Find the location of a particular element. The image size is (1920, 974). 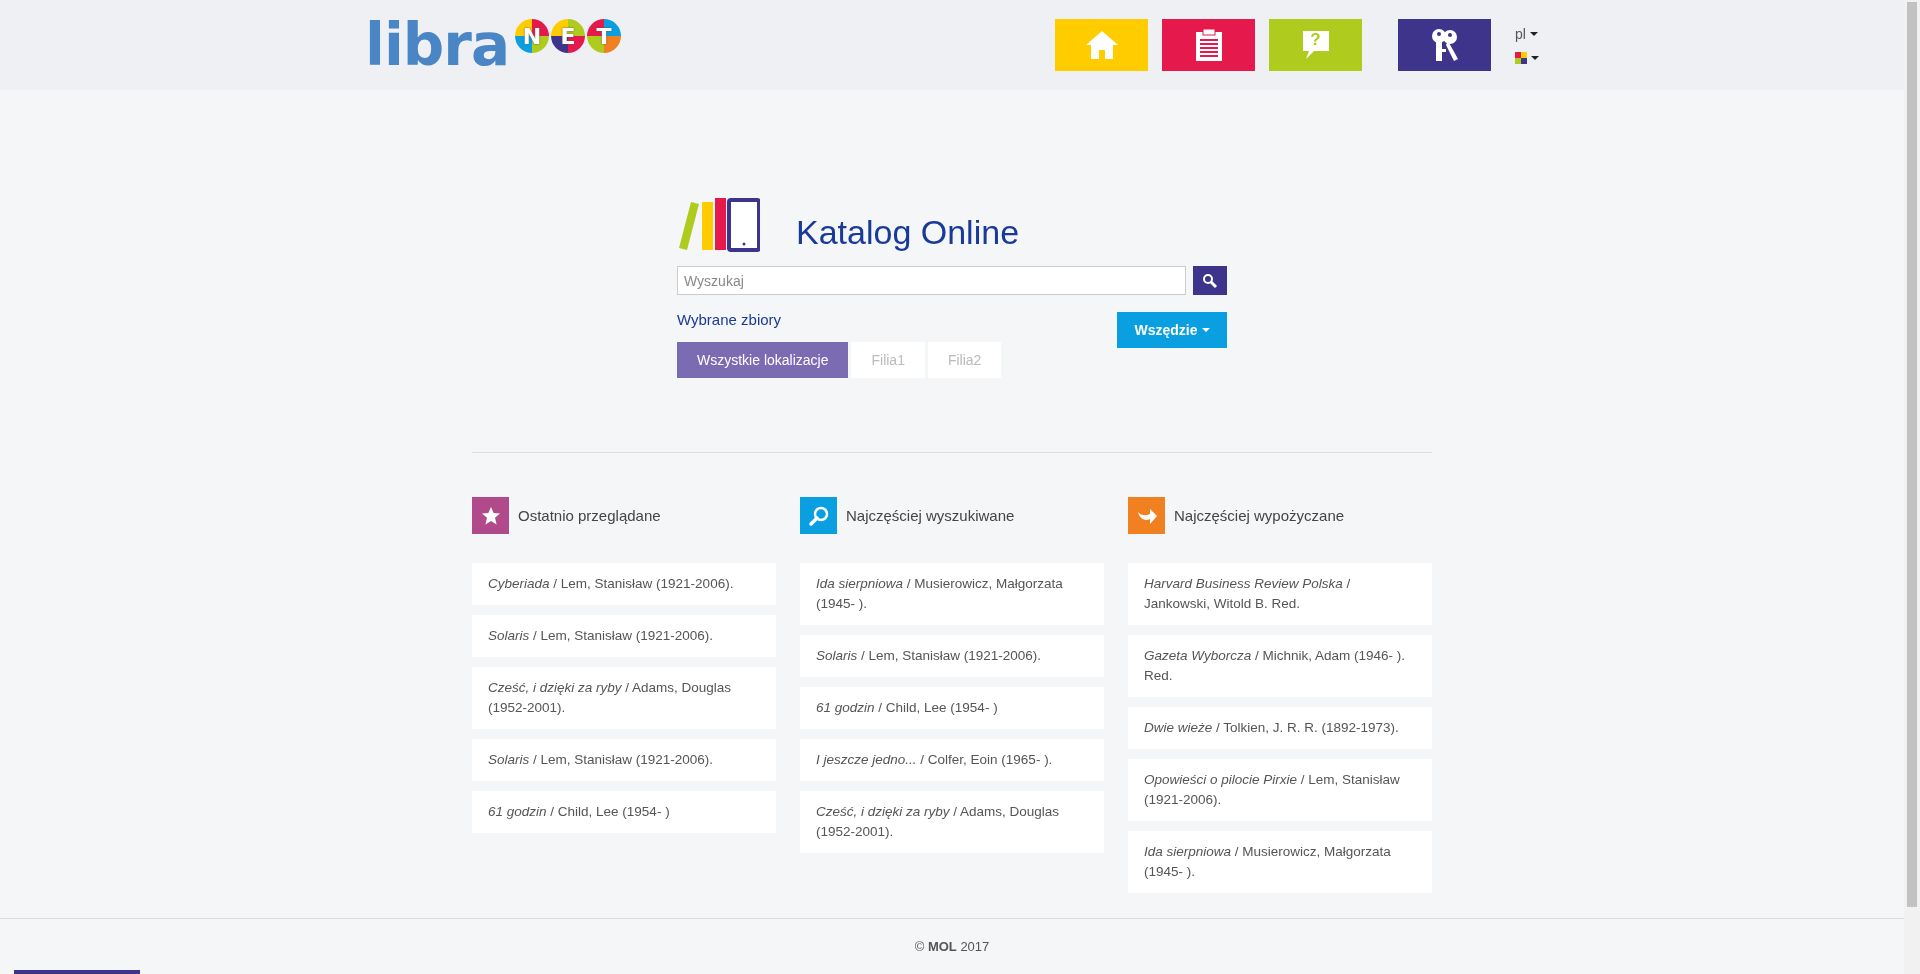

search-button is located at coordinates (1210, 280).